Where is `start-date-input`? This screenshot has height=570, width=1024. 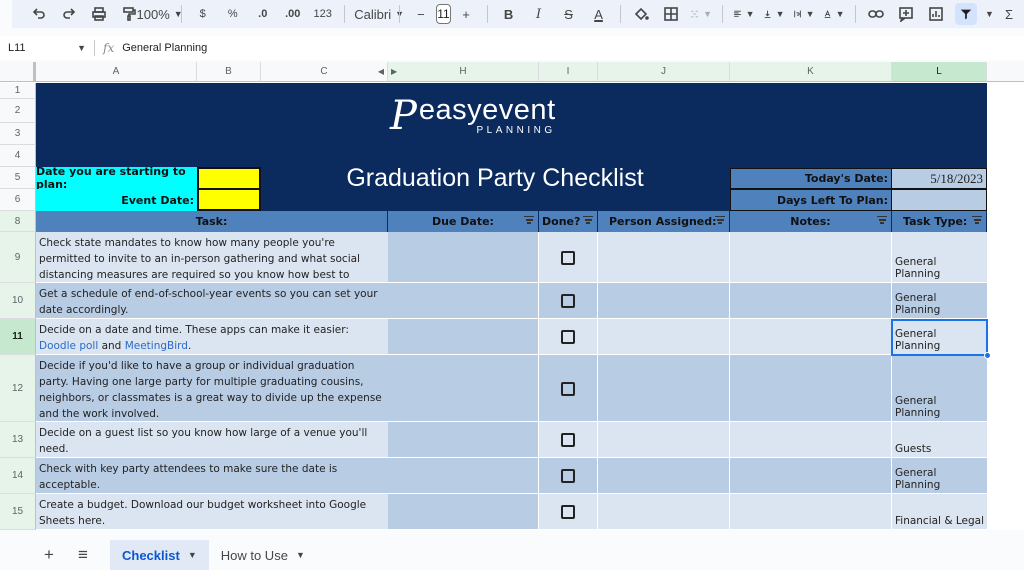
start-date-input is located at coordinates (229, 178).